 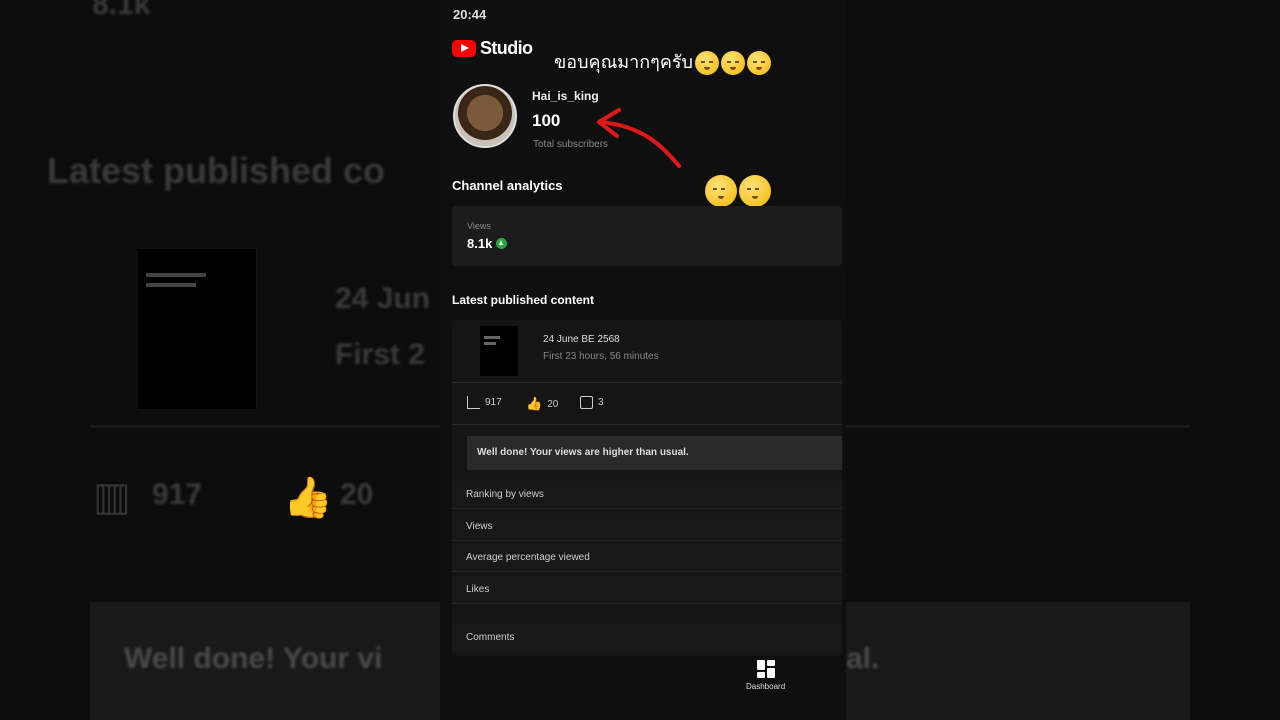 I want to click on studio-logo: Studio, so click(x=492, y=48).